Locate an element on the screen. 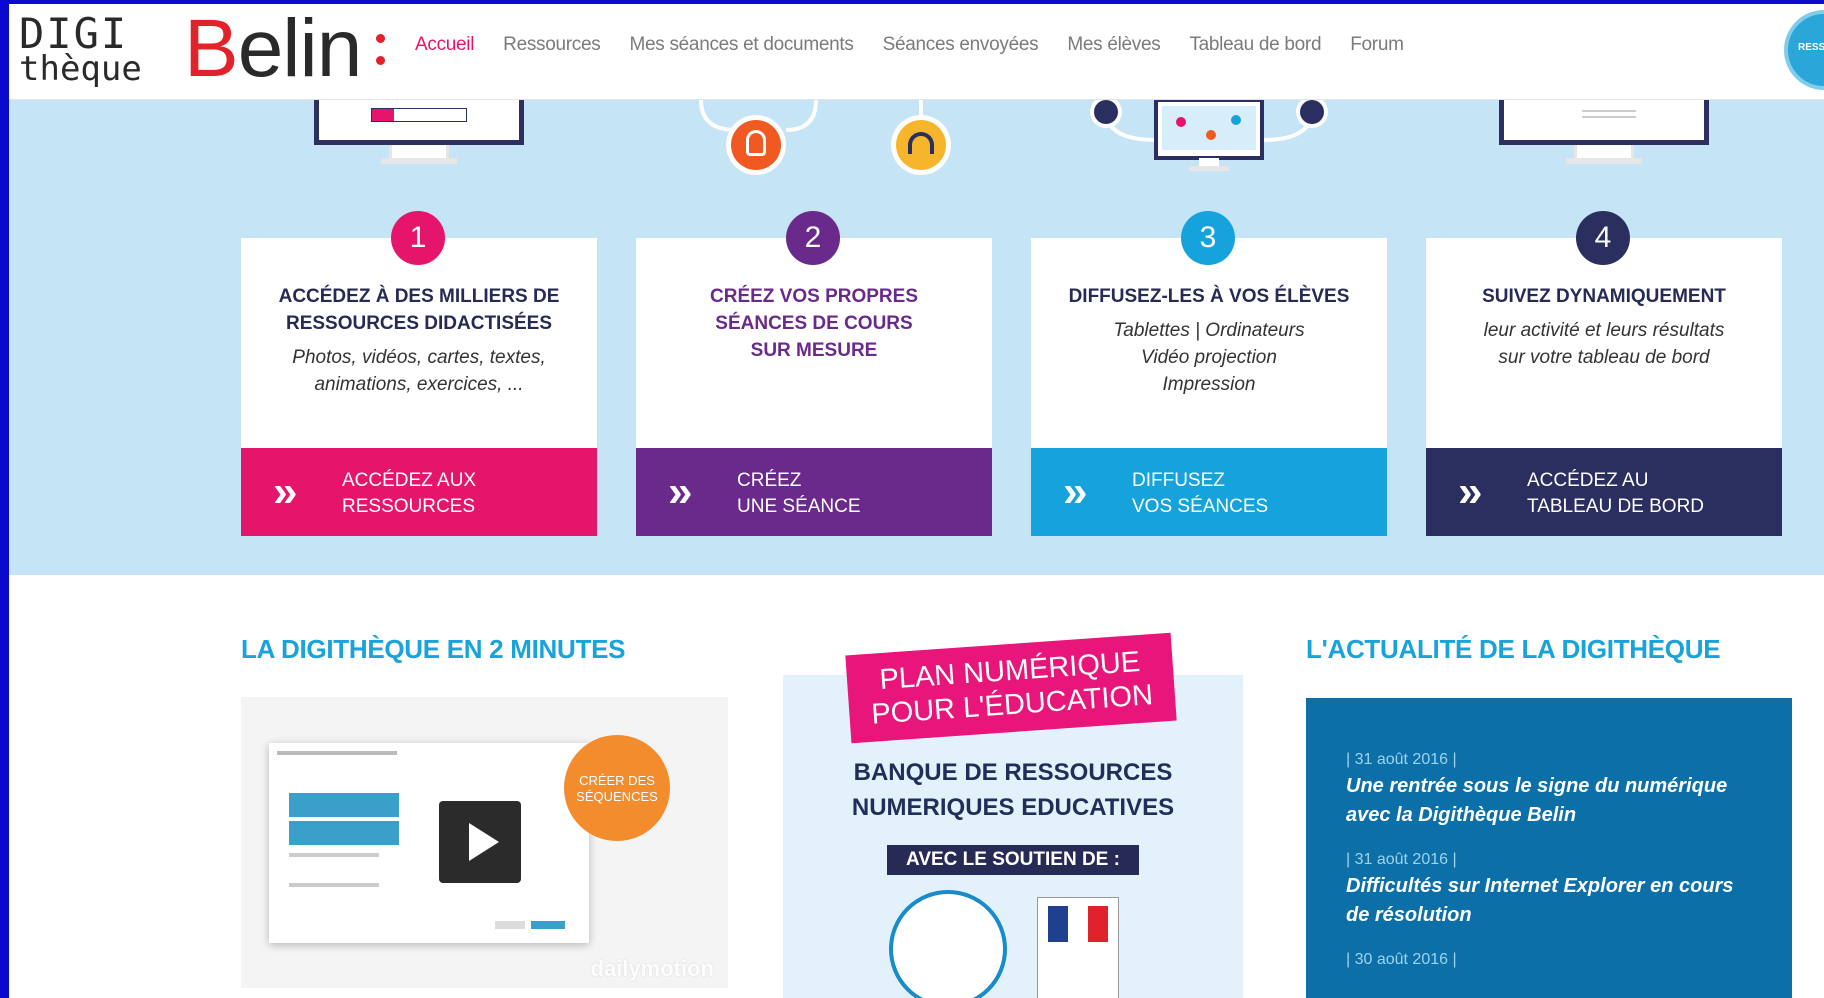 The width and height of the screenshot is (1824, 998). logo-belin-rest: elin is located at coordinates (300, 49).